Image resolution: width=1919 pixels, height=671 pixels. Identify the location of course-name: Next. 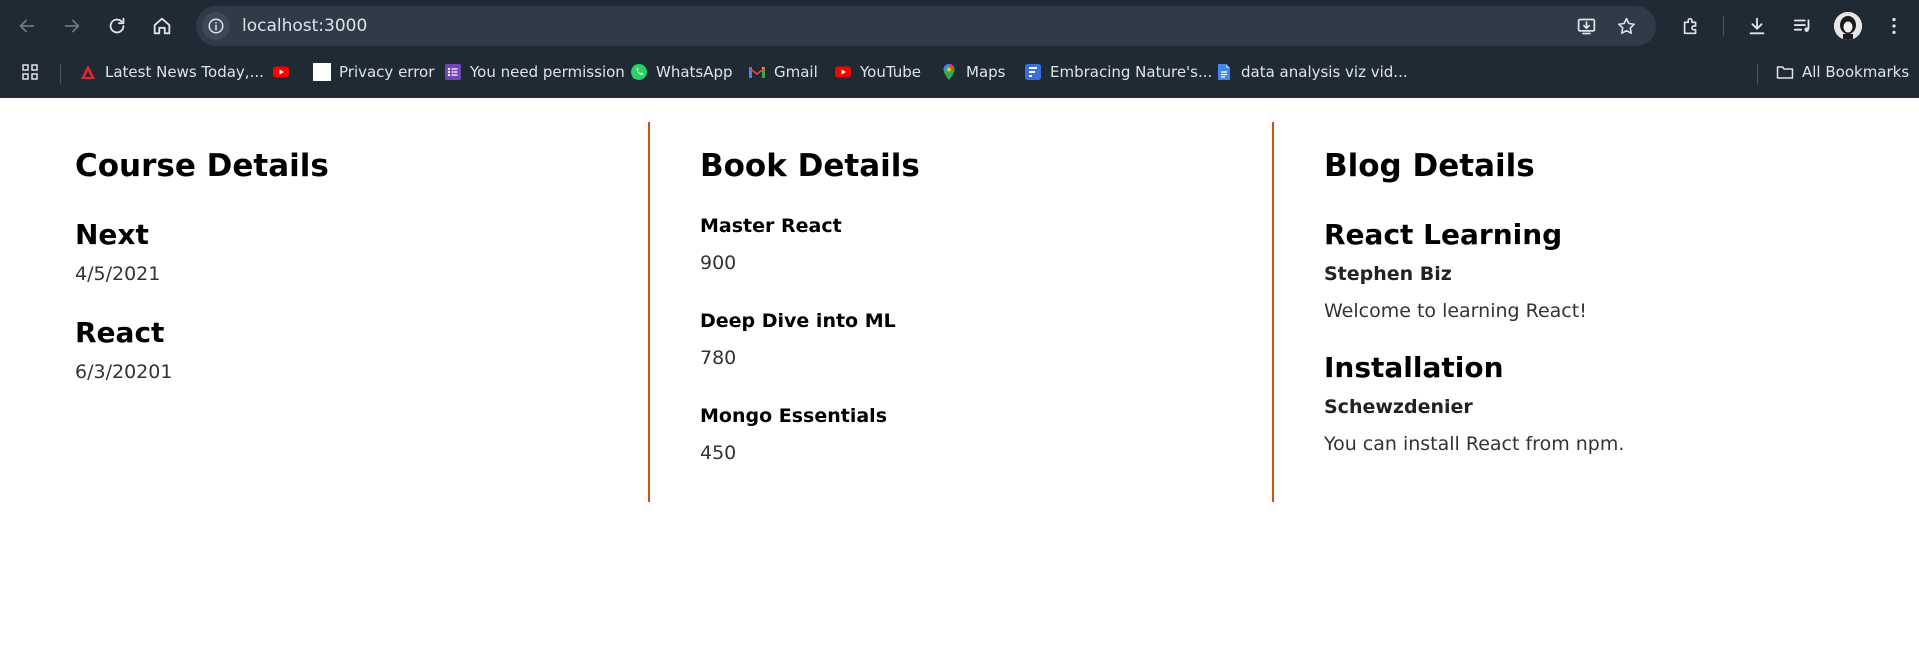
(112, 234).